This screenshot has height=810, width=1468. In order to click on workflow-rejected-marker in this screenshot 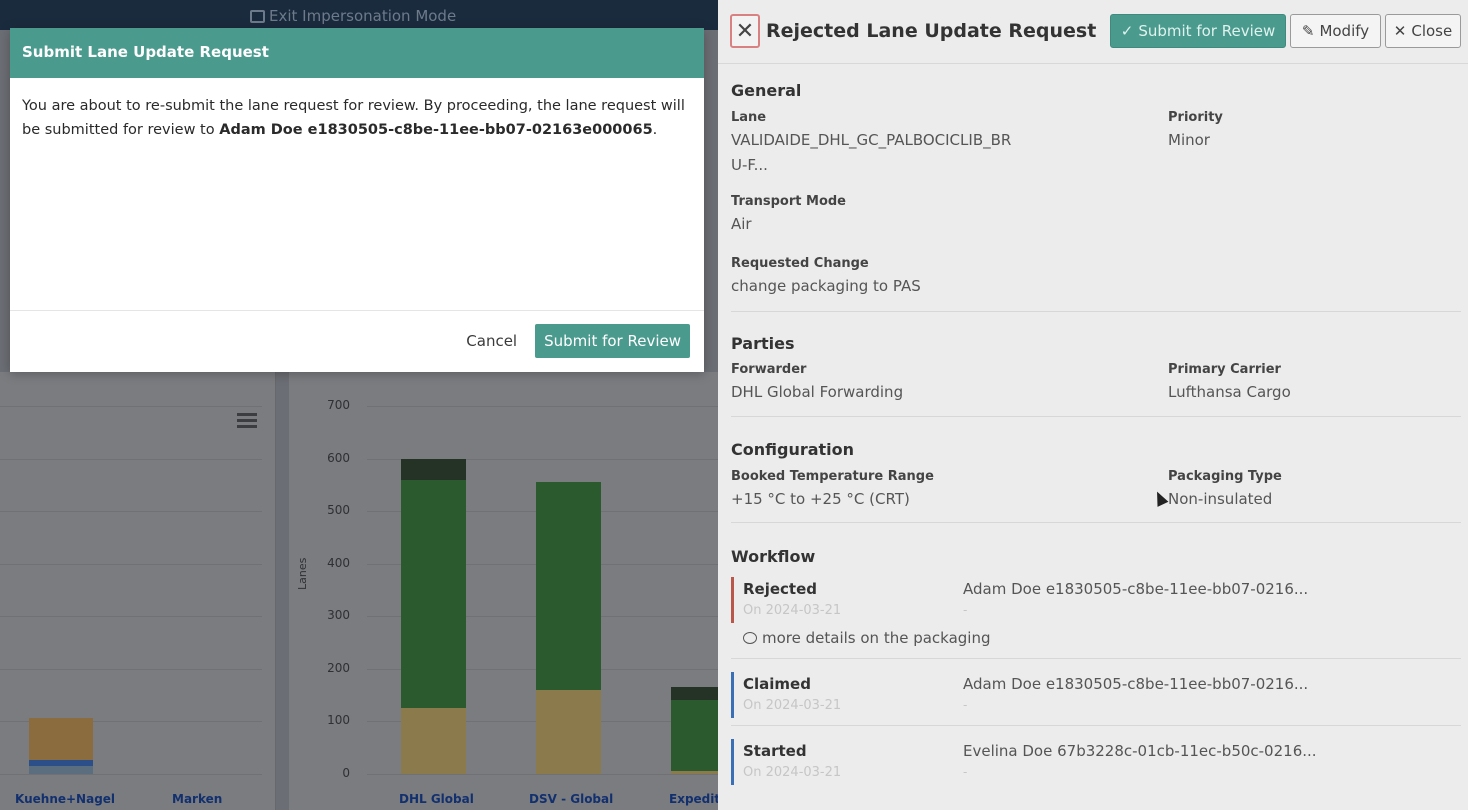, I will do `click(732, 600)`.